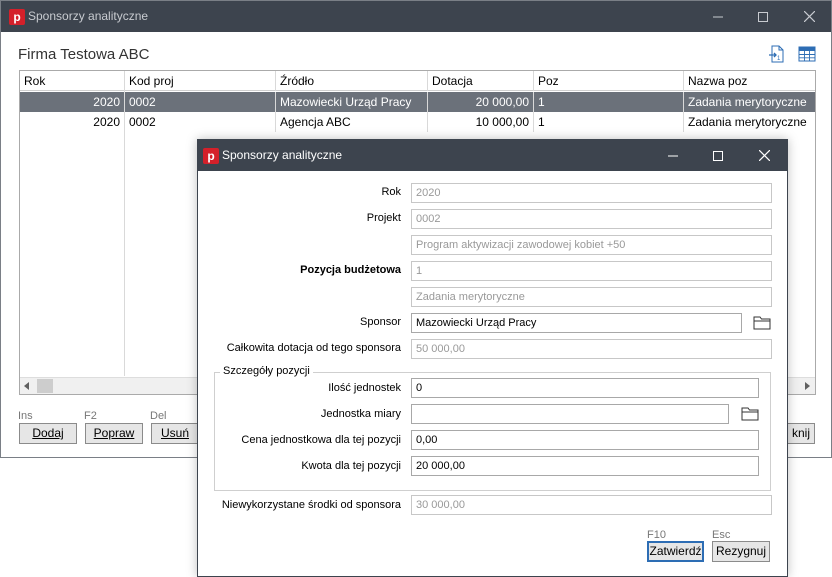  Describe the element at coordinates (311, 505) in the screenshot. I see `label-niewykorzystane: Niewykorzystane środki od sponsora` at that location.